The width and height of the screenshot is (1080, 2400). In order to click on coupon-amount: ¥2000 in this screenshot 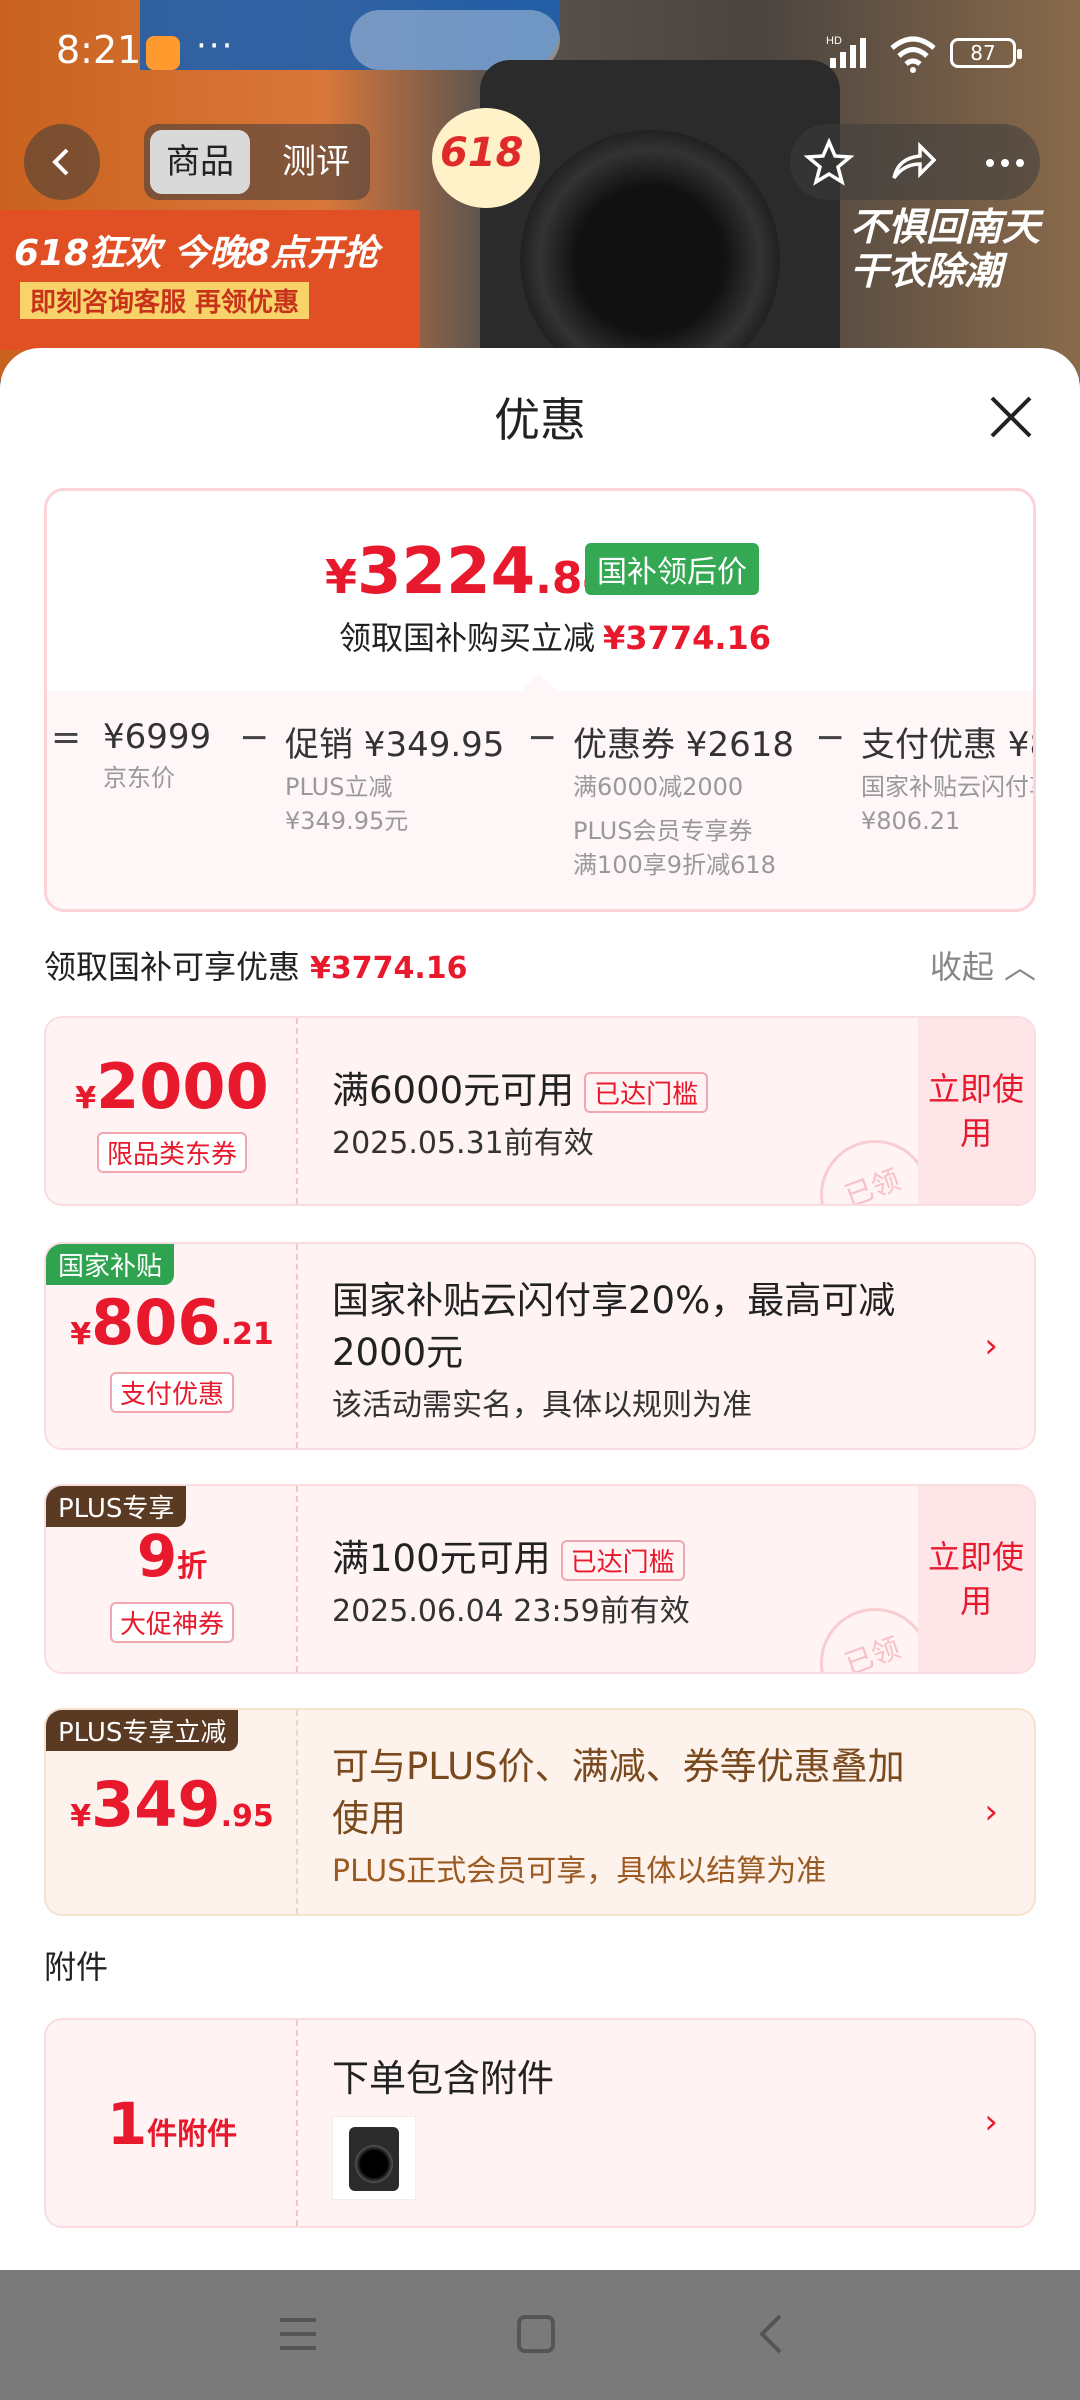, I will do `click(172, 1086)`.